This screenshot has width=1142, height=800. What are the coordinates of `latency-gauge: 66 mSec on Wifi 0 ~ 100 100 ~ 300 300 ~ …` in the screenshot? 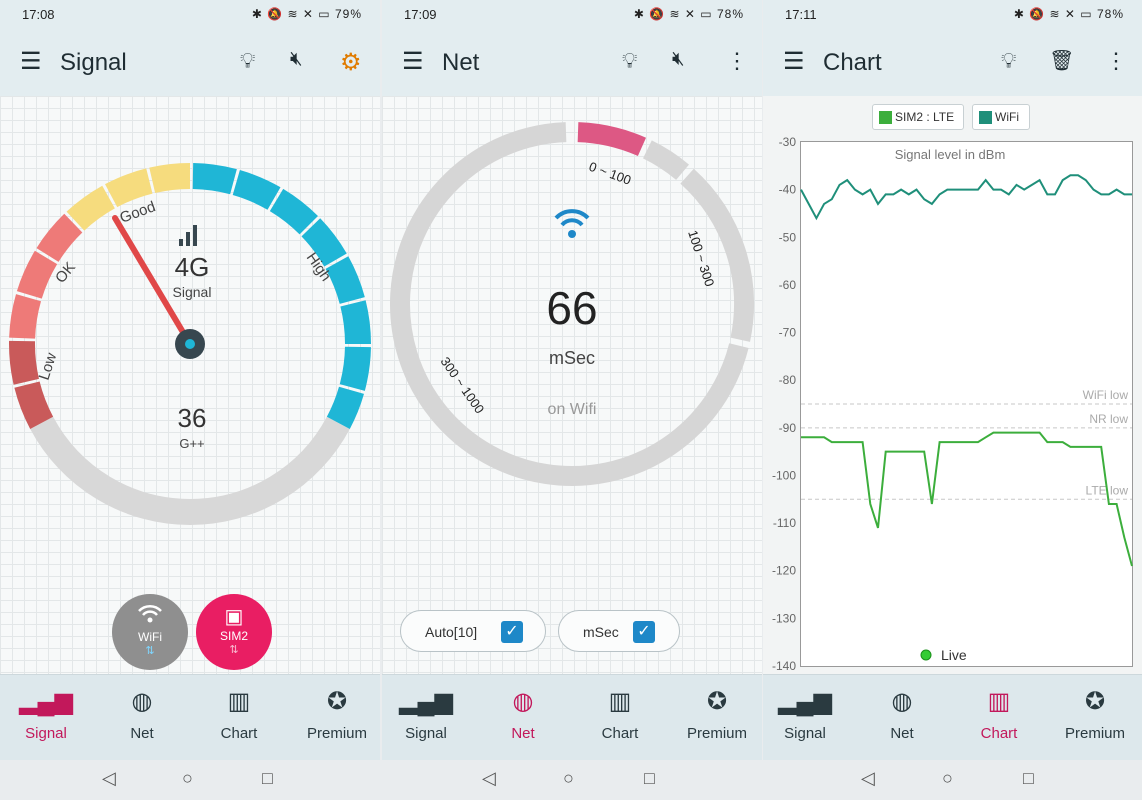 It's located at (572, 304).